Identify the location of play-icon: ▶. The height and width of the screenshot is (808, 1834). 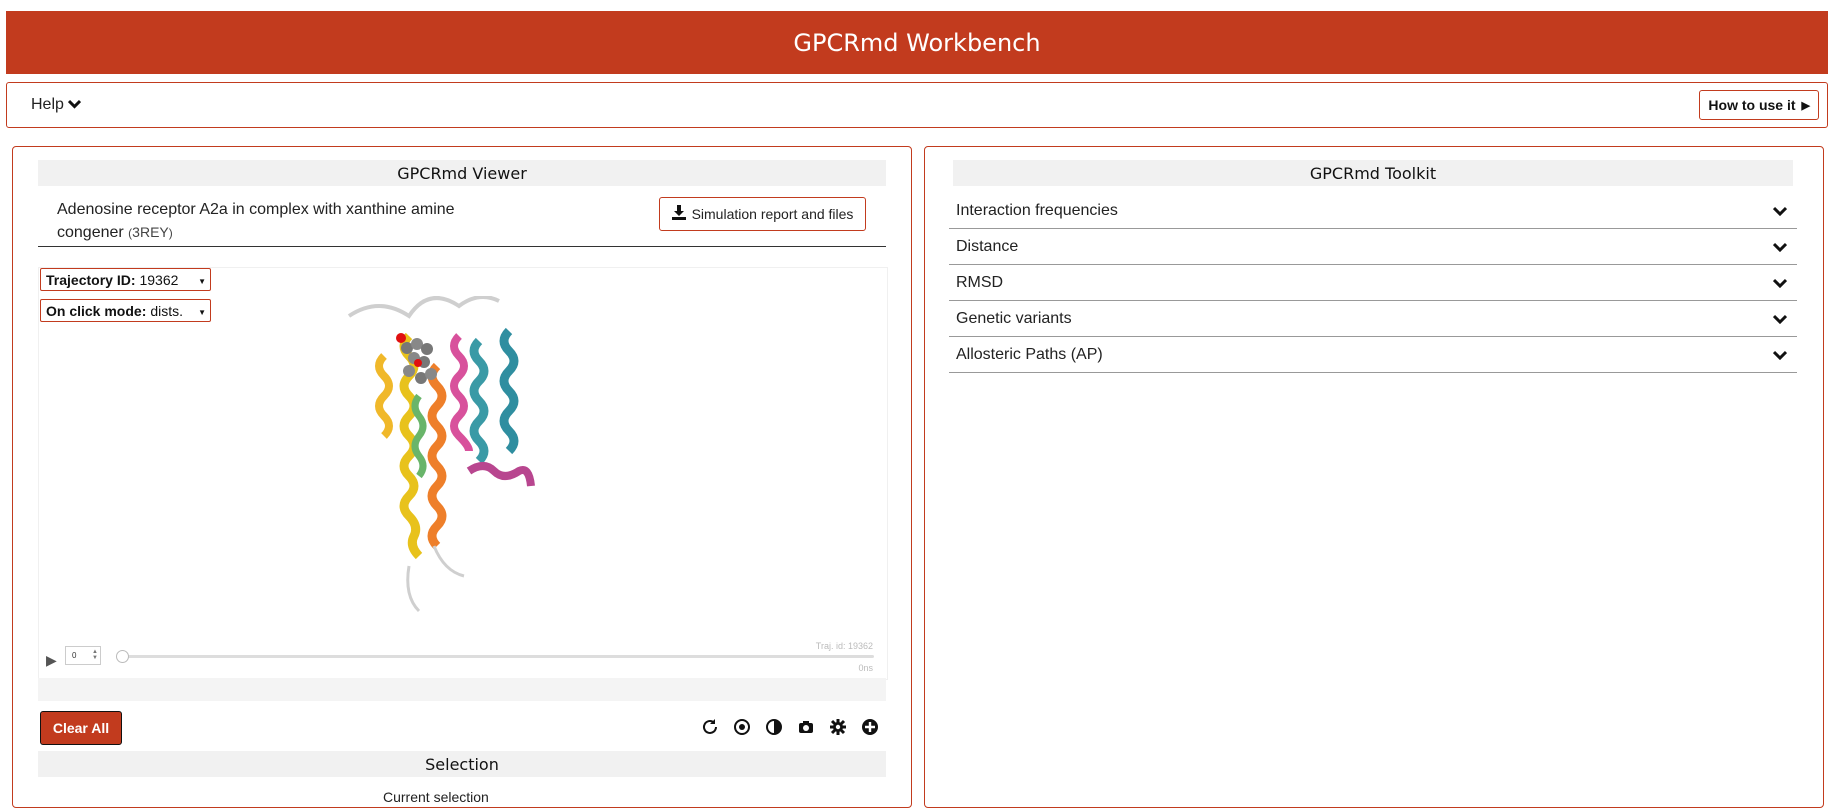
(51, 660).